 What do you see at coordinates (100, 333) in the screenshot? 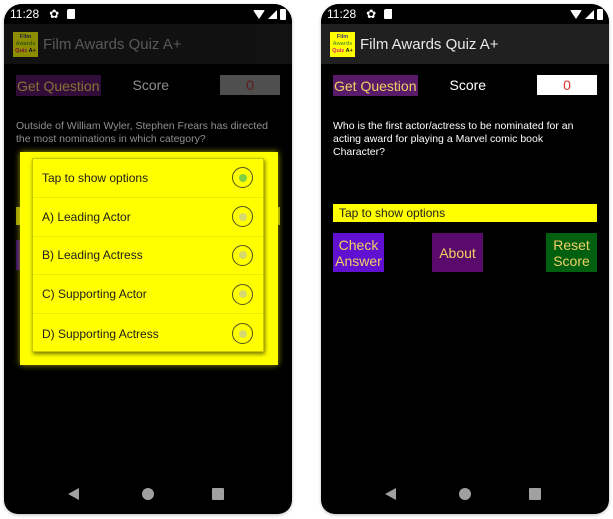
I see `option-label: D) Supporting Actress` at bounding box center [100, 333].